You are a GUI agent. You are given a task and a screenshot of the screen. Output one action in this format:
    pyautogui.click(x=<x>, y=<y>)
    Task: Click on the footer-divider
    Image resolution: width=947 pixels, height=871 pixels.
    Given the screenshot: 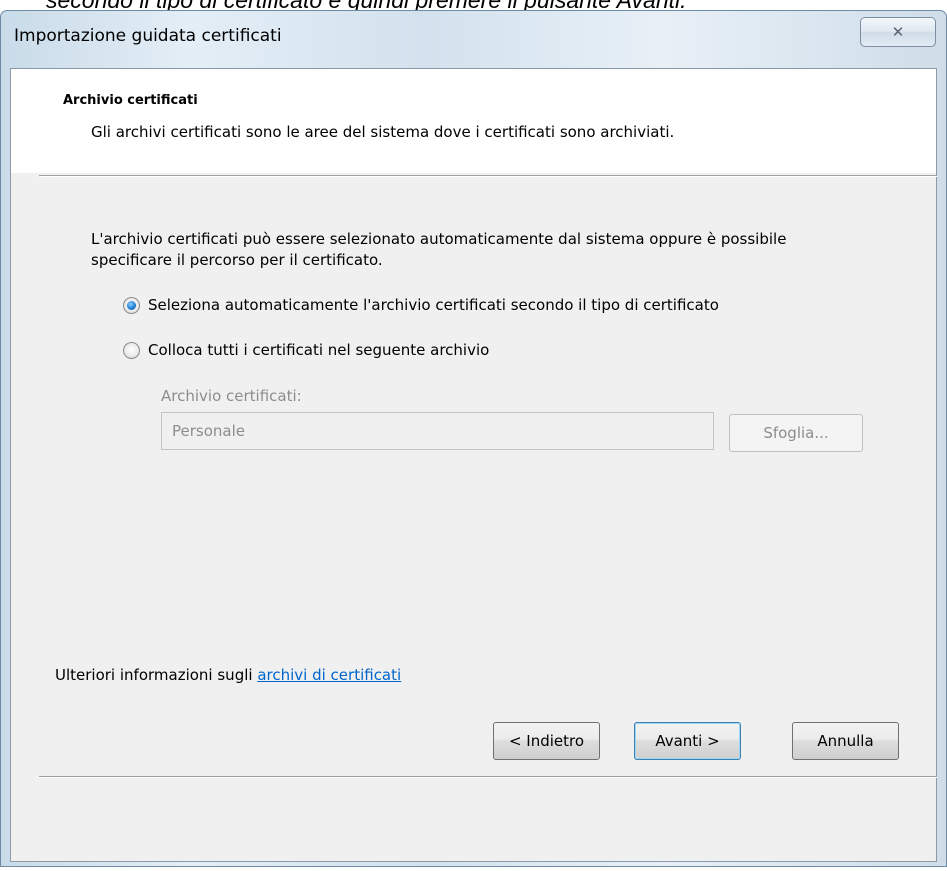 What is the action you would take?
    pyautogui.click(x=488, y=777)
    